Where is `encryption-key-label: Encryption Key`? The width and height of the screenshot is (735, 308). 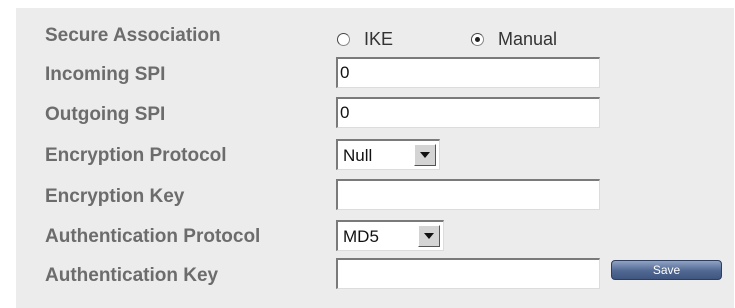
encryption-key-label: Encryption Key is located at coordinates (115, 196).